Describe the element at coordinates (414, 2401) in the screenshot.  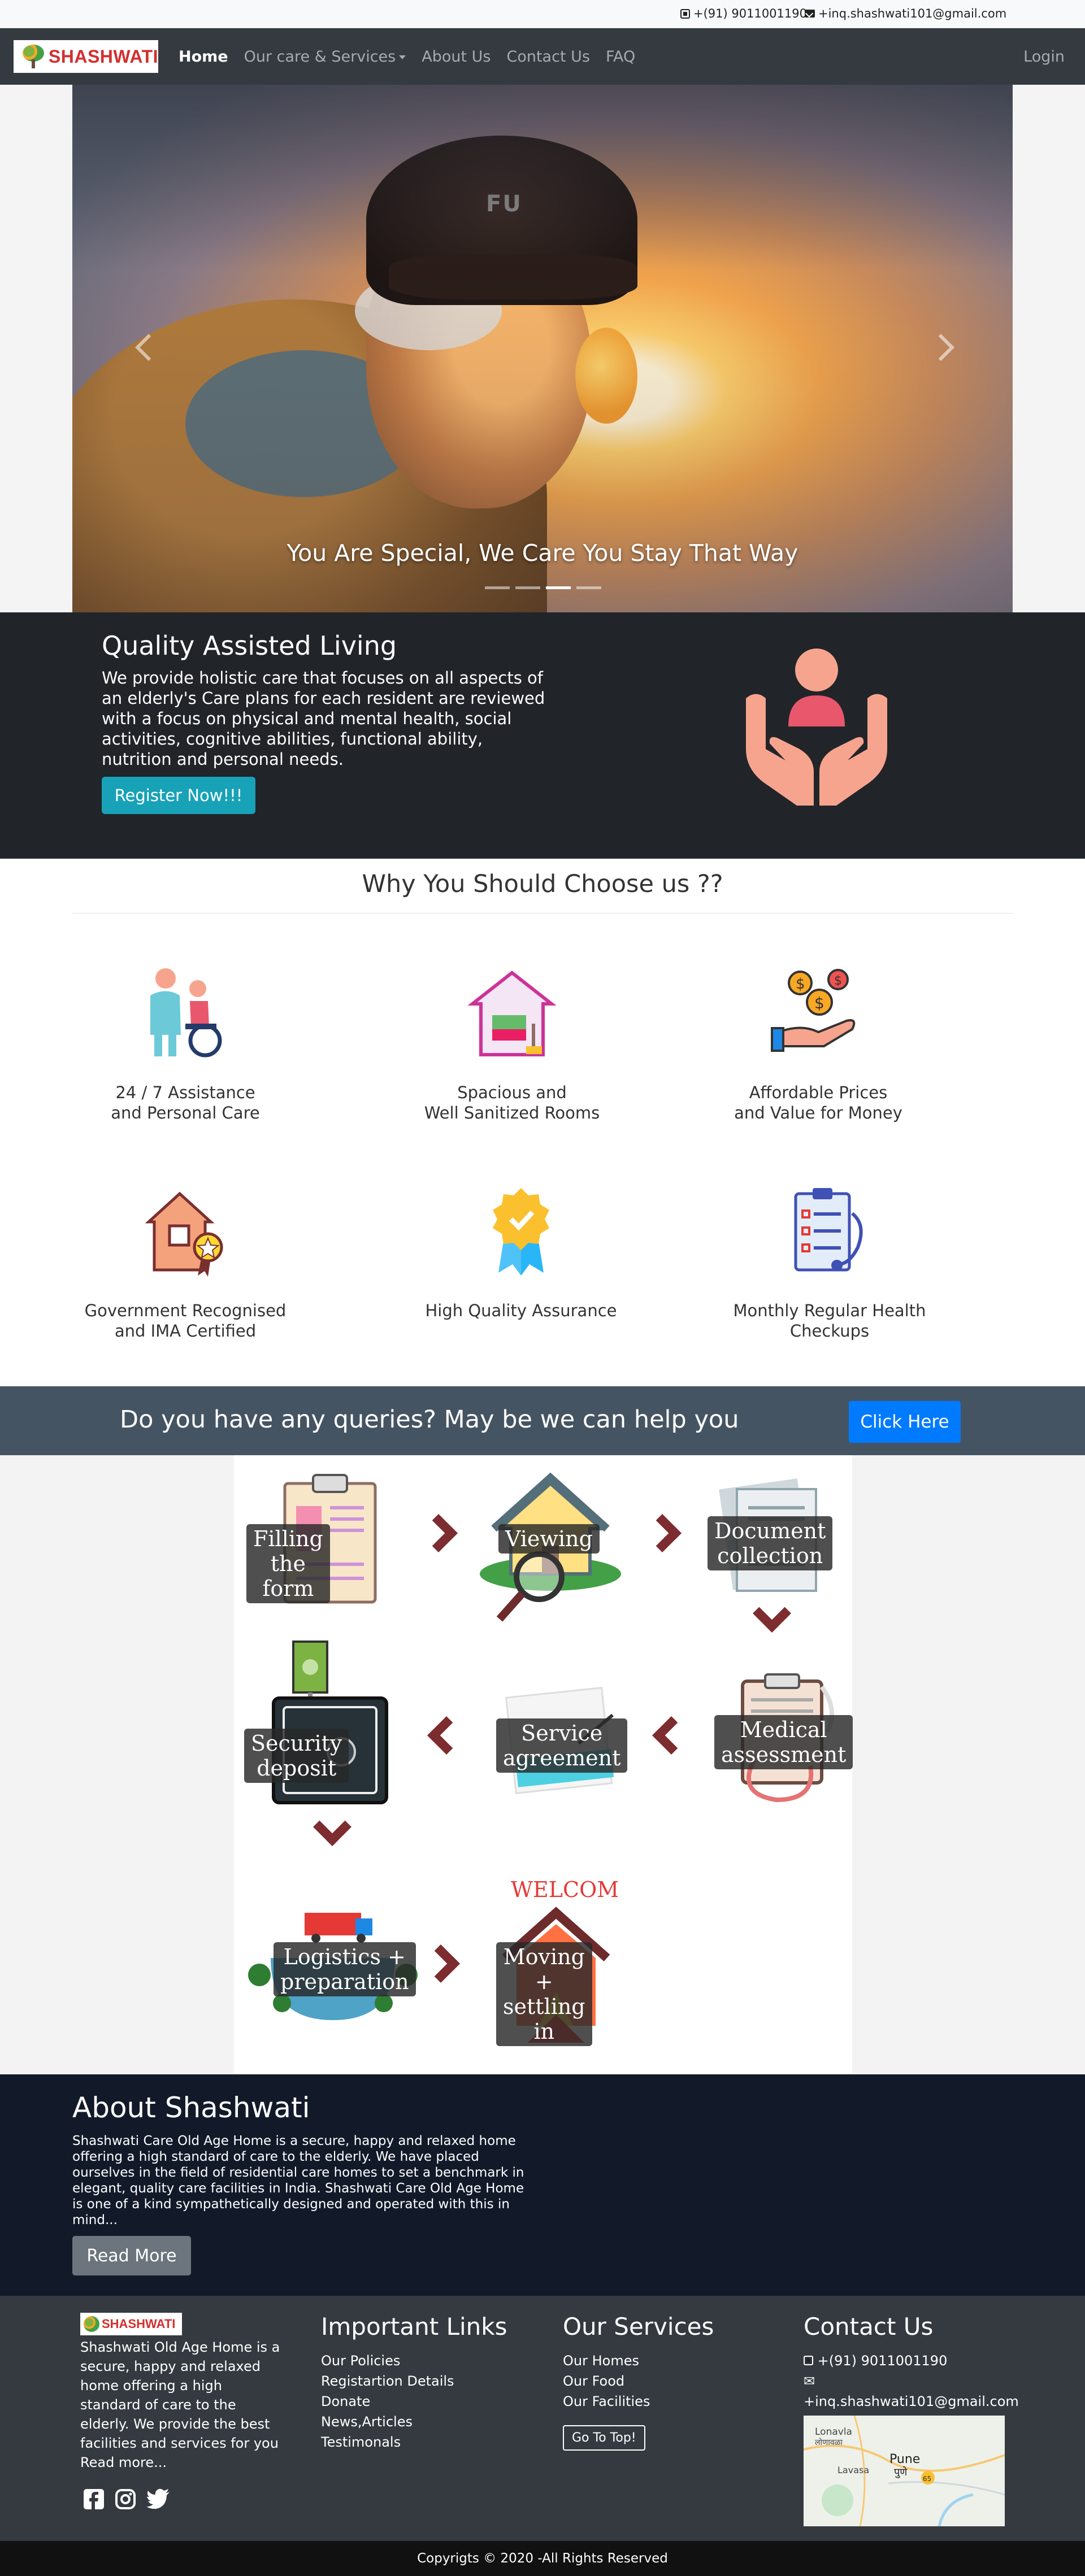
I see `footer-link: Donate` at that location.